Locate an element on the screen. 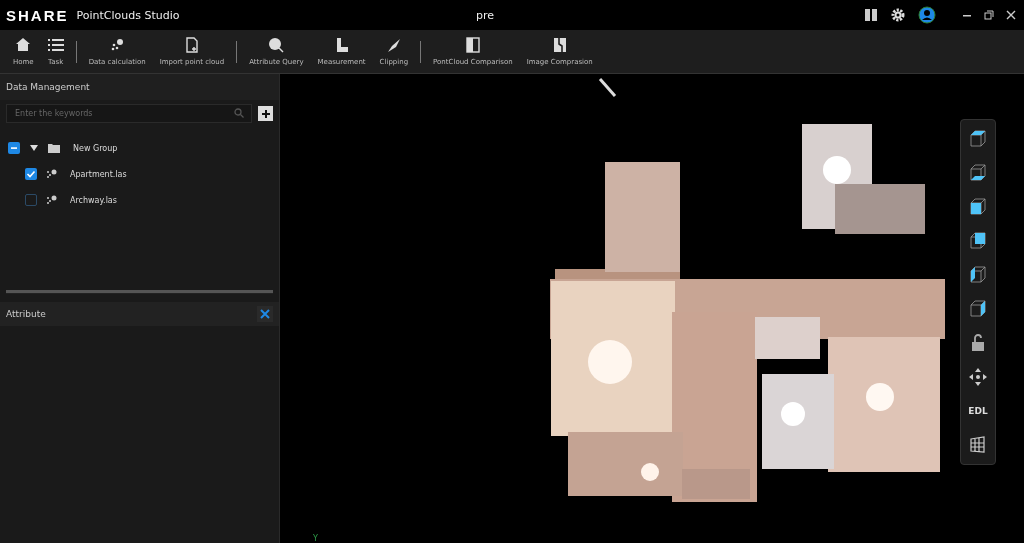  check-icon is located at coordinates (31, 174).